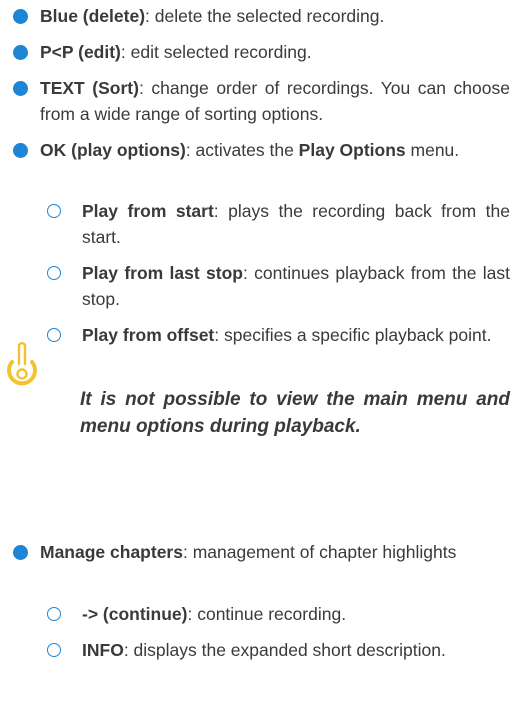  I want to click on item-term: Play from last stop, so click(162, 273).